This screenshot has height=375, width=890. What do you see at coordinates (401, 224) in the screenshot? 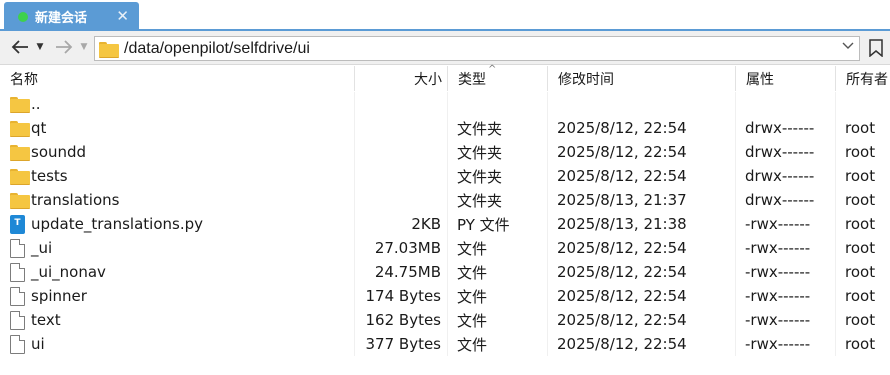
I see `file-size: 2KB` at bounding box center [401, 224].